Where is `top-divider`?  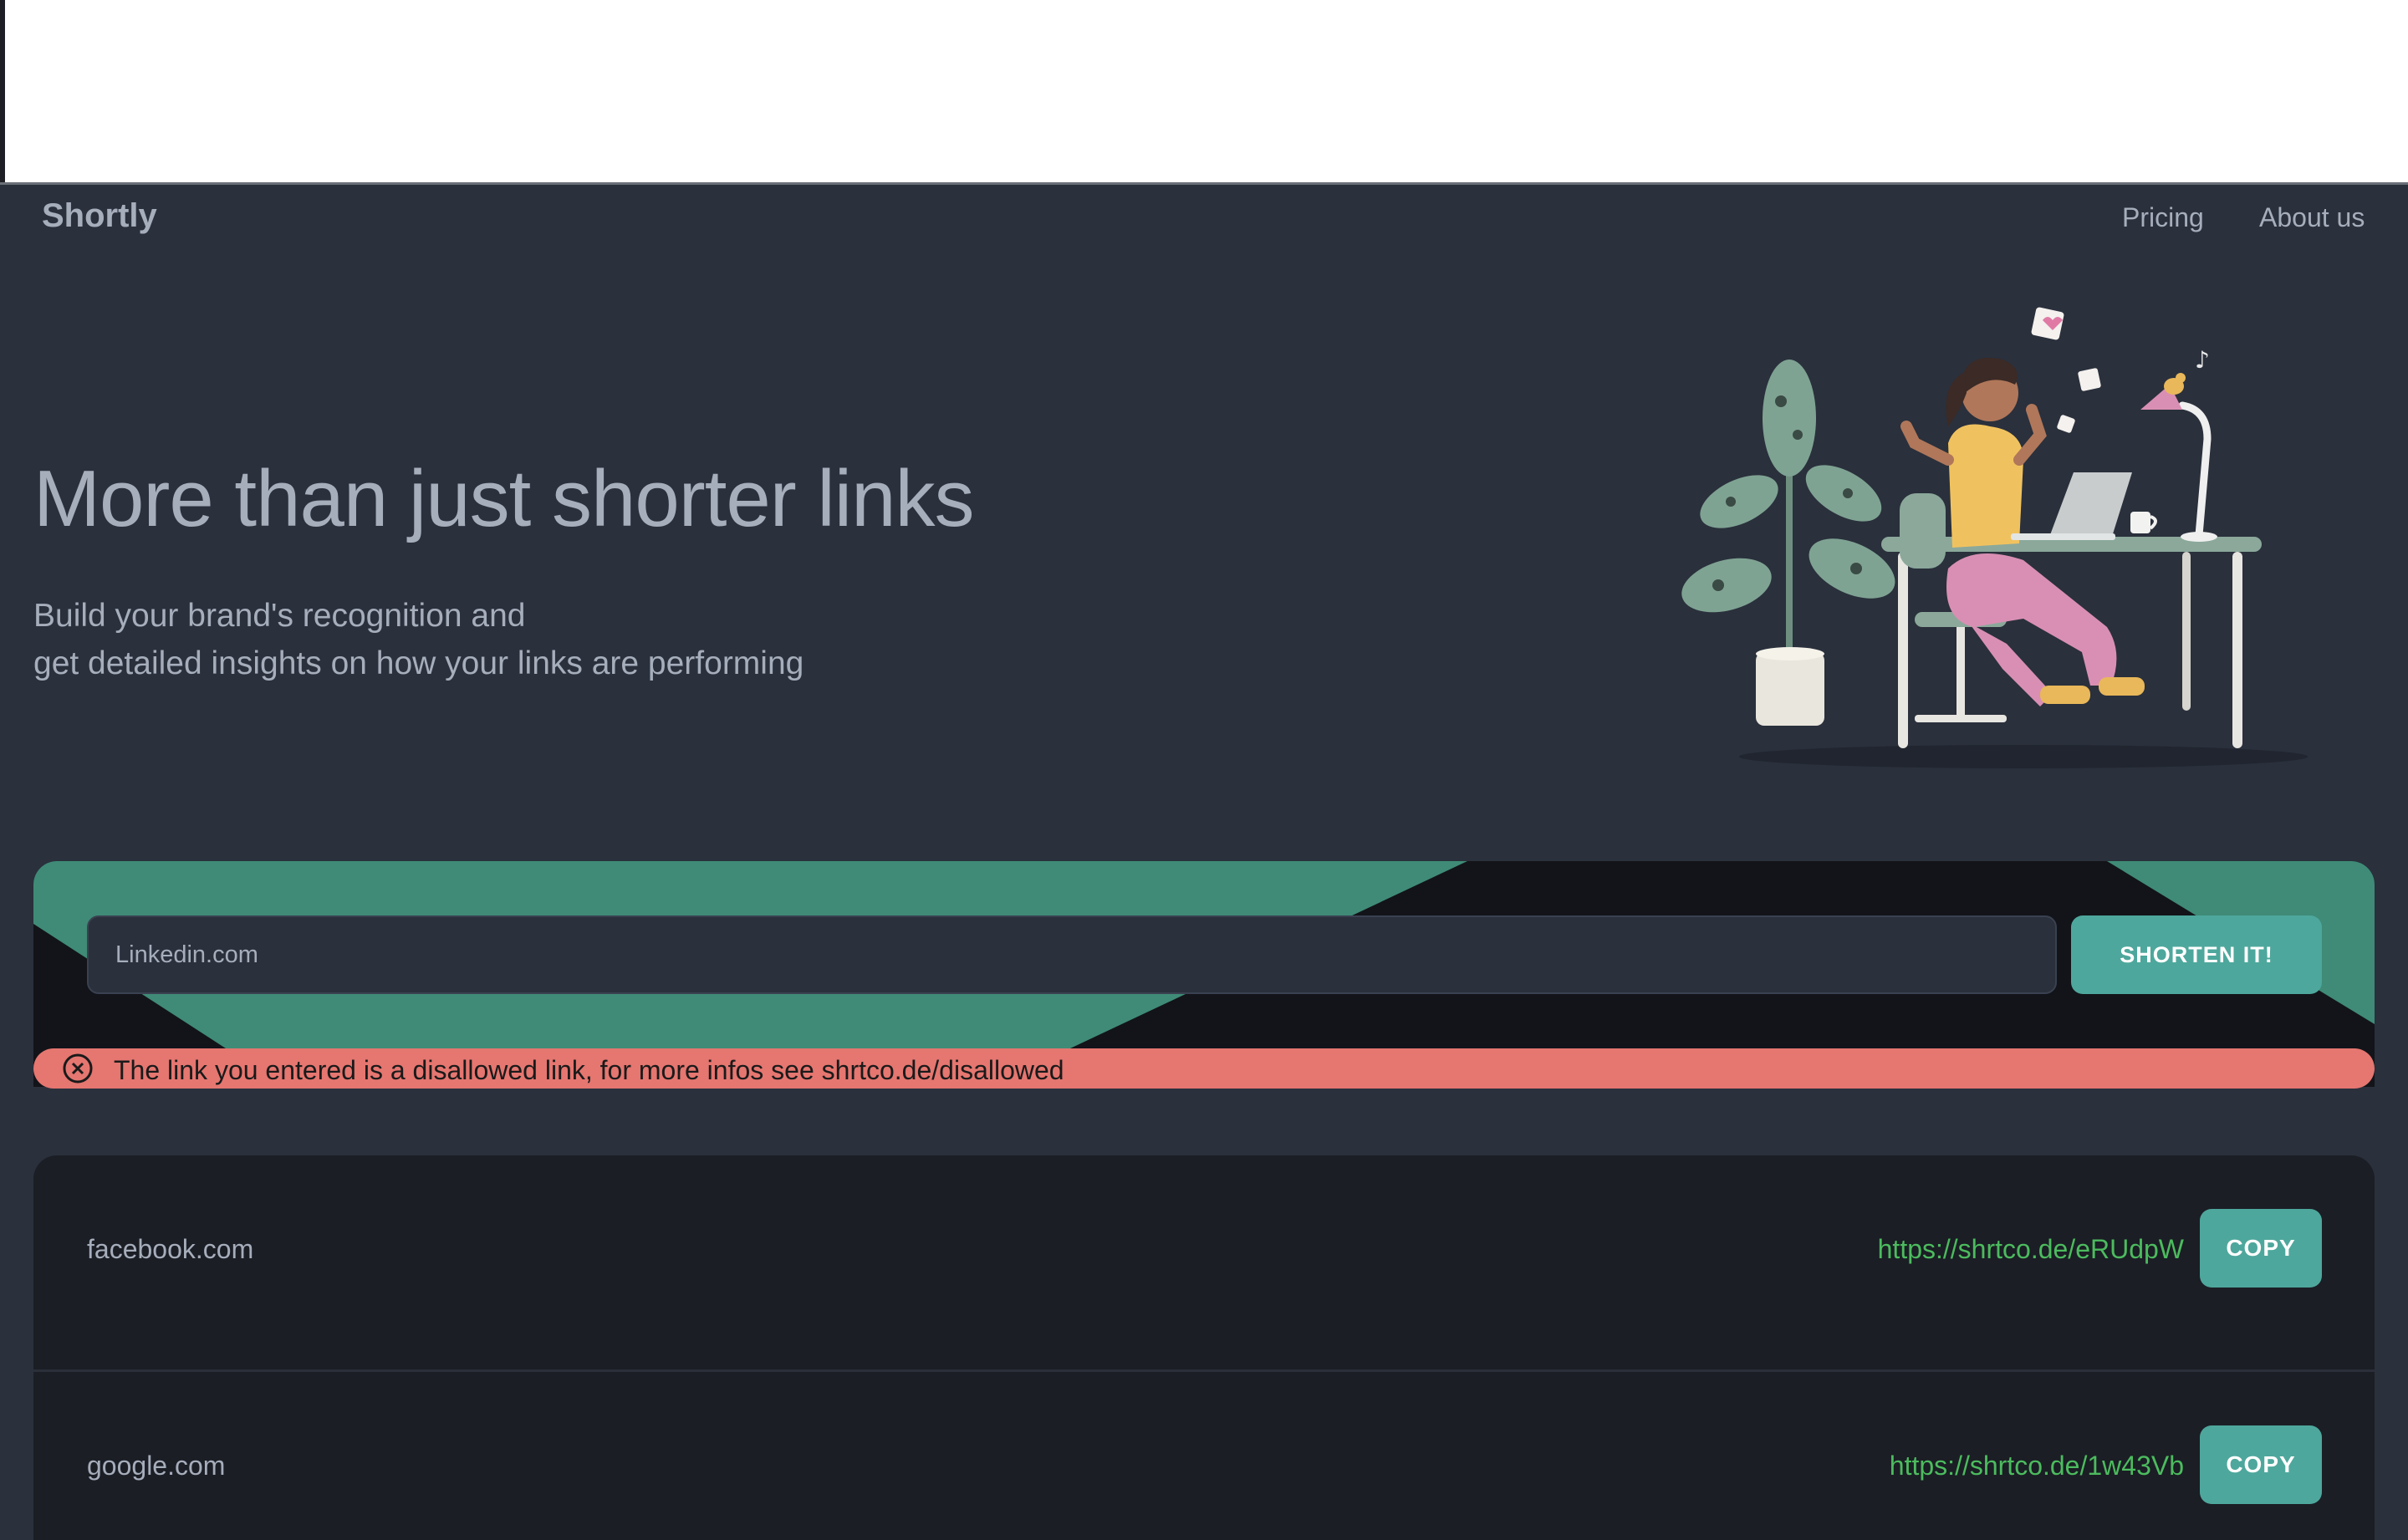 top-divider is located at coordinates (1204, 183).